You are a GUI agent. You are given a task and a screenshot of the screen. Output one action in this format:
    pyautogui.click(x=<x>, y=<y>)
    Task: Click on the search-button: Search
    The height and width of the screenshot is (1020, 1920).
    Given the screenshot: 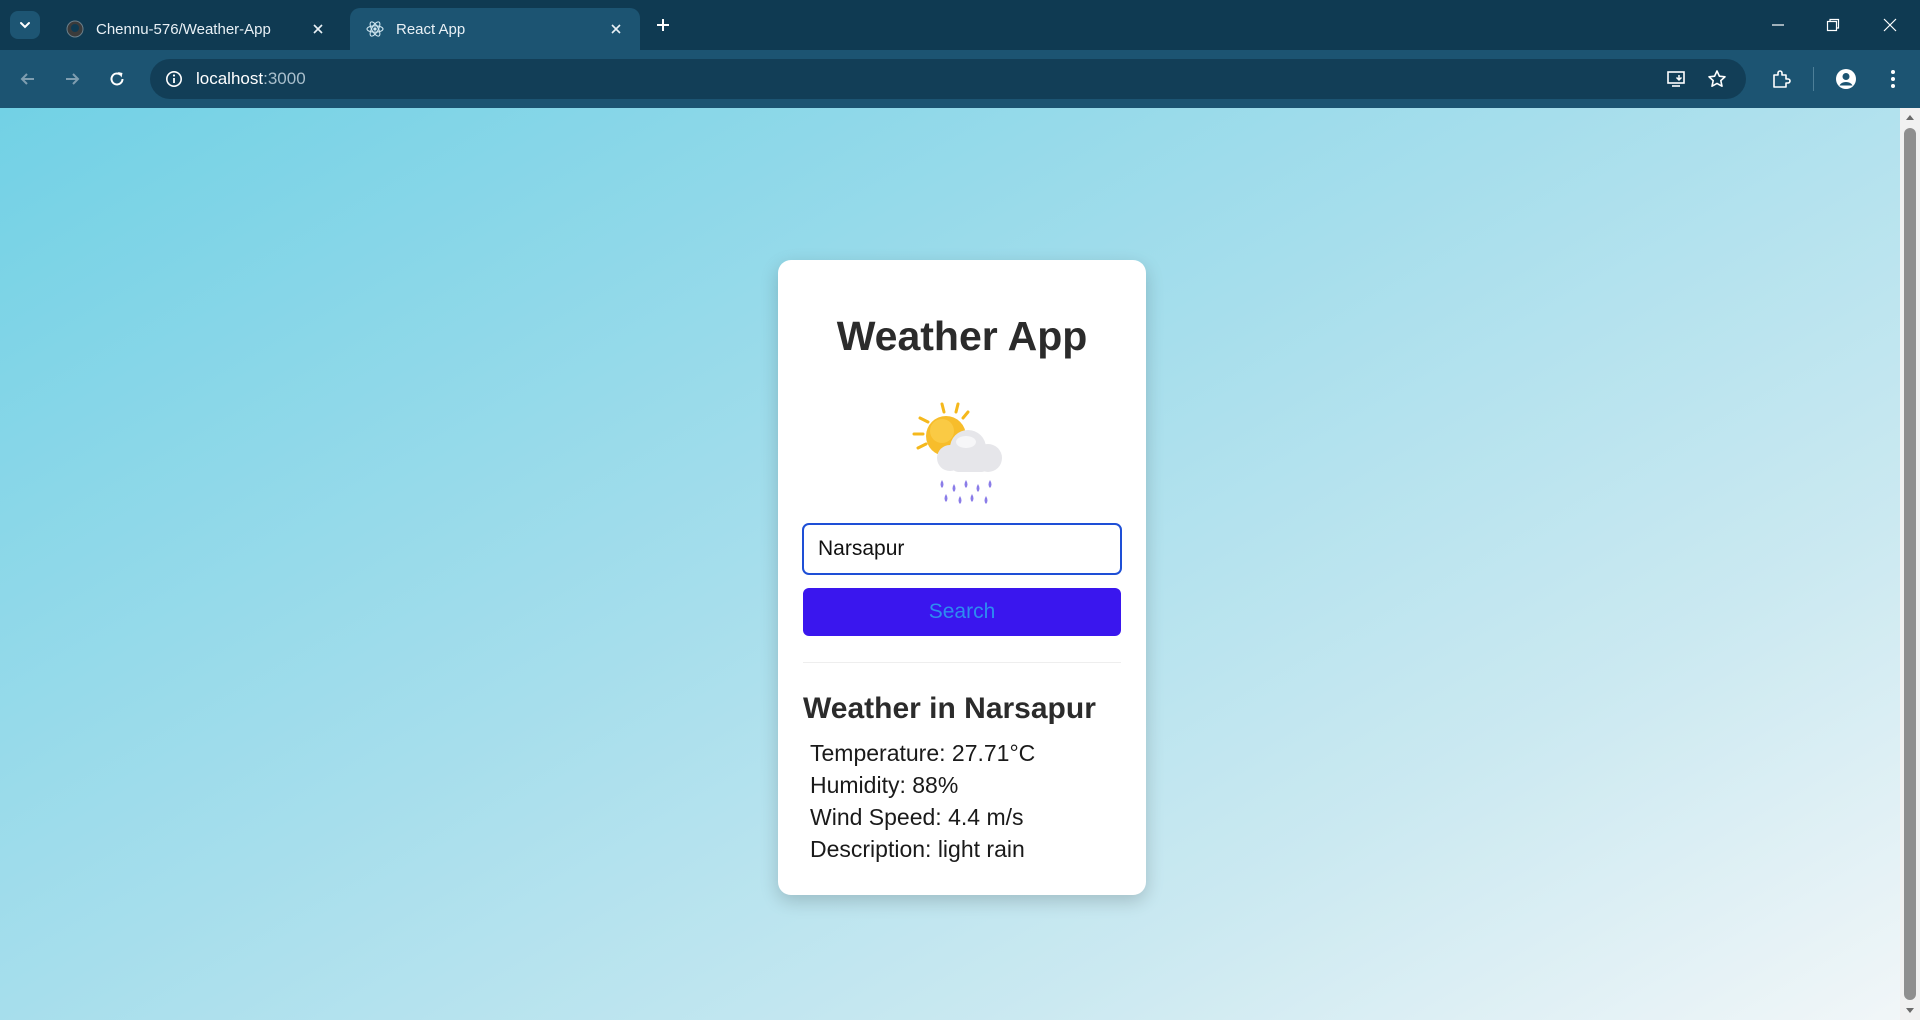 What is the action you would take?
    pyautogui.click(x=962, y=612)
    